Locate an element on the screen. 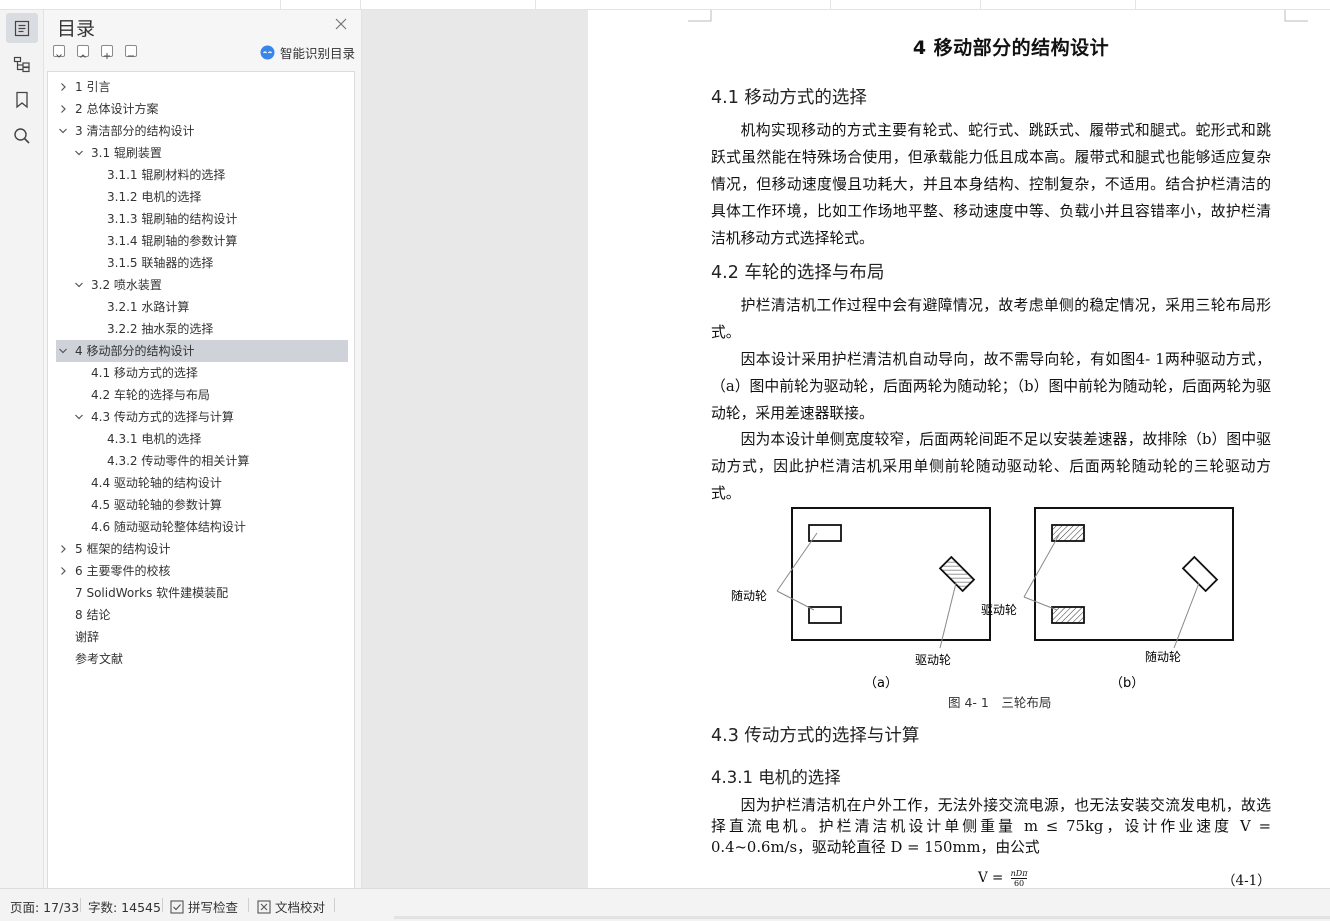 This screenshot has width=1330, height=921. expand-all-button is located at coordinates (83, 51).